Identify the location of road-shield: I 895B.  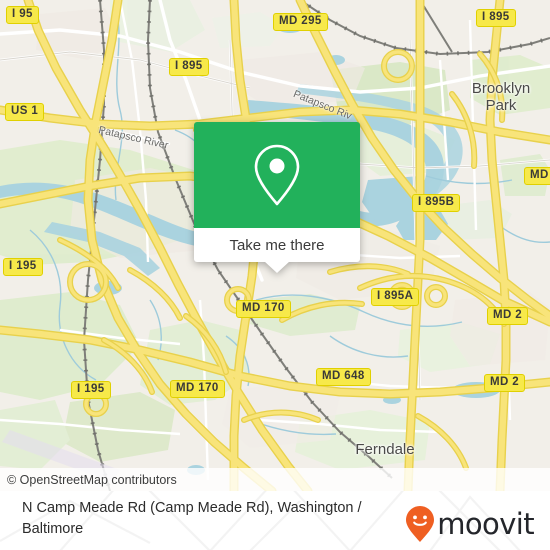
(436, 203).